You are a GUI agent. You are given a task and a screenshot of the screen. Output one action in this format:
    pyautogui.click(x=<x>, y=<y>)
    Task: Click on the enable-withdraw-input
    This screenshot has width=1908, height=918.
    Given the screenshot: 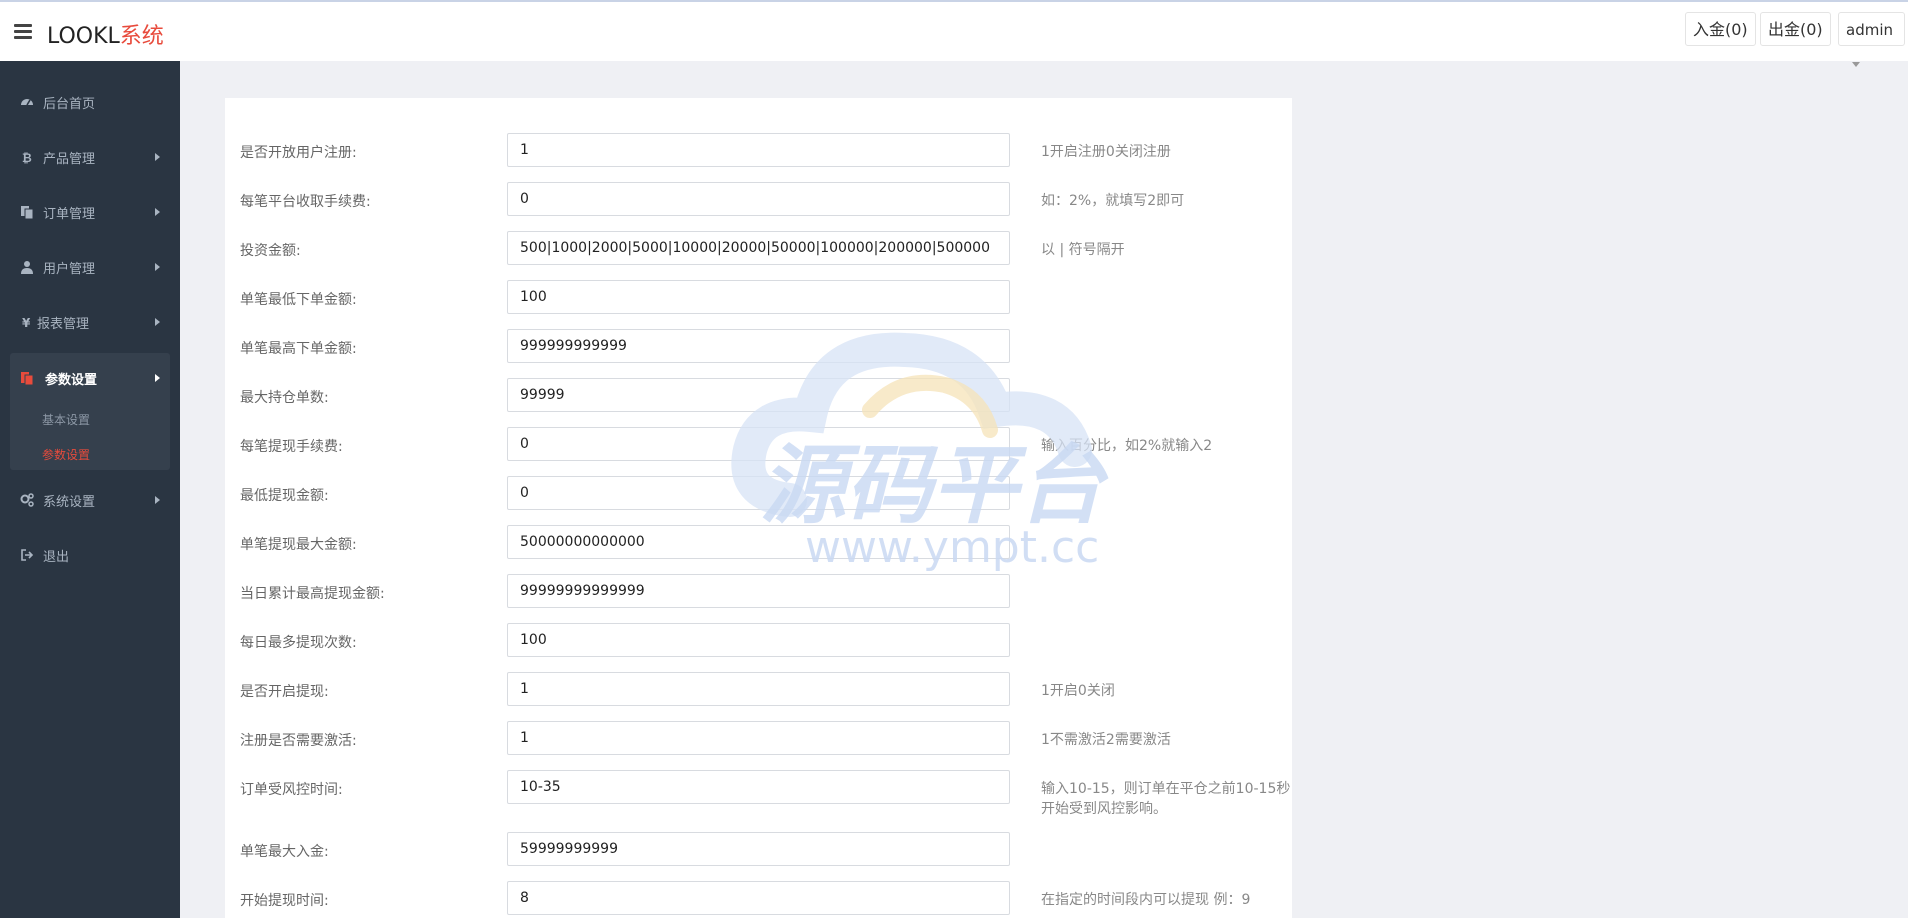 What is the action you would take?
    pyautogui.click(x=758, y=689)
    